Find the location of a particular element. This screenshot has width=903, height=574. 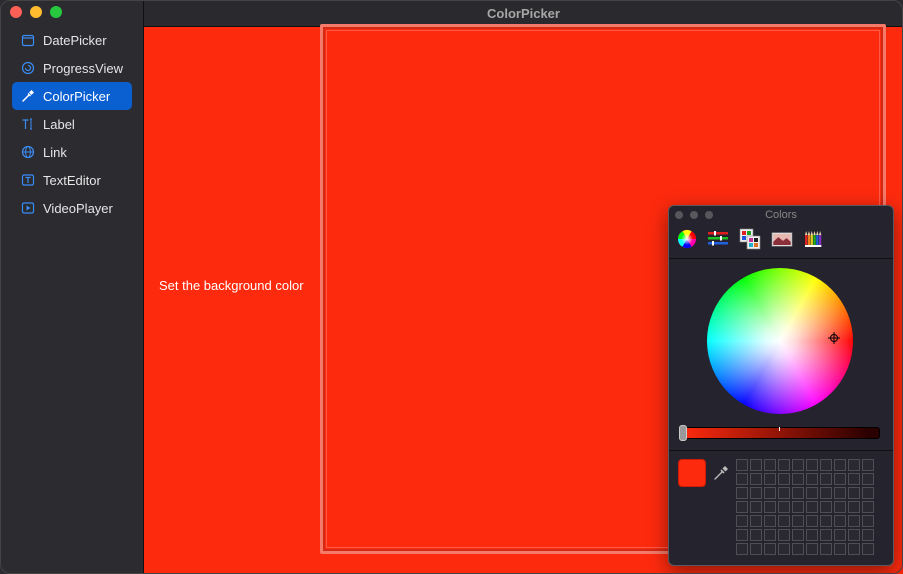

window-controls is located at coordinates (36, 12).